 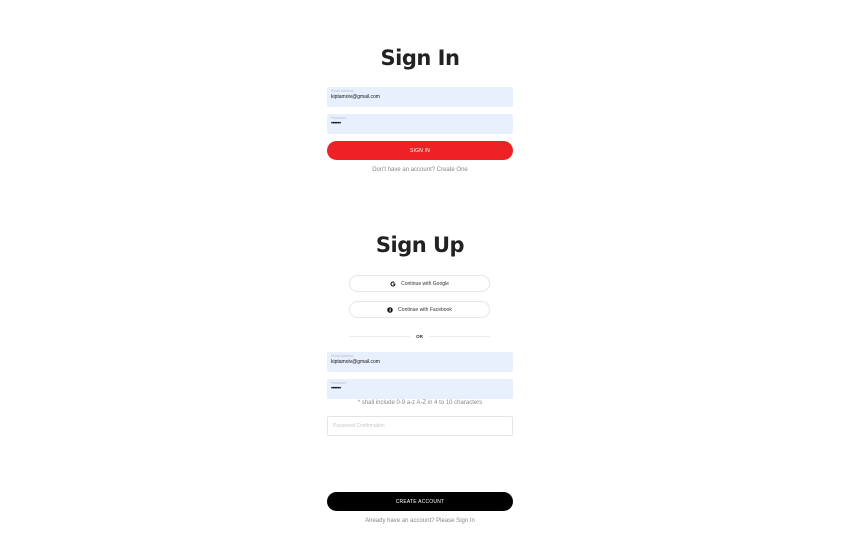 I want to click on signup-password-field: Password ••••••, so click(x=420, y=389).